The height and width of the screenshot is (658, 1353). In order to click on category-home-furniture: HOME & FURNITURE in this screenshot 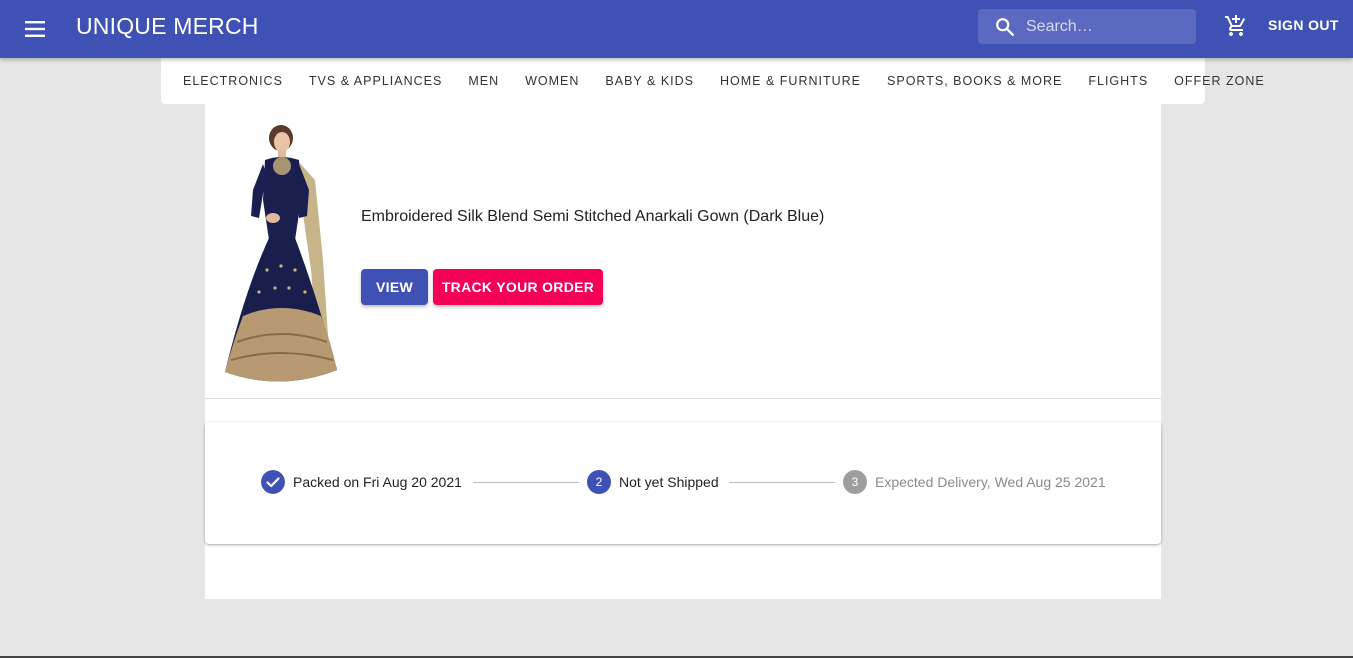, I will do `click(790, 81)`.